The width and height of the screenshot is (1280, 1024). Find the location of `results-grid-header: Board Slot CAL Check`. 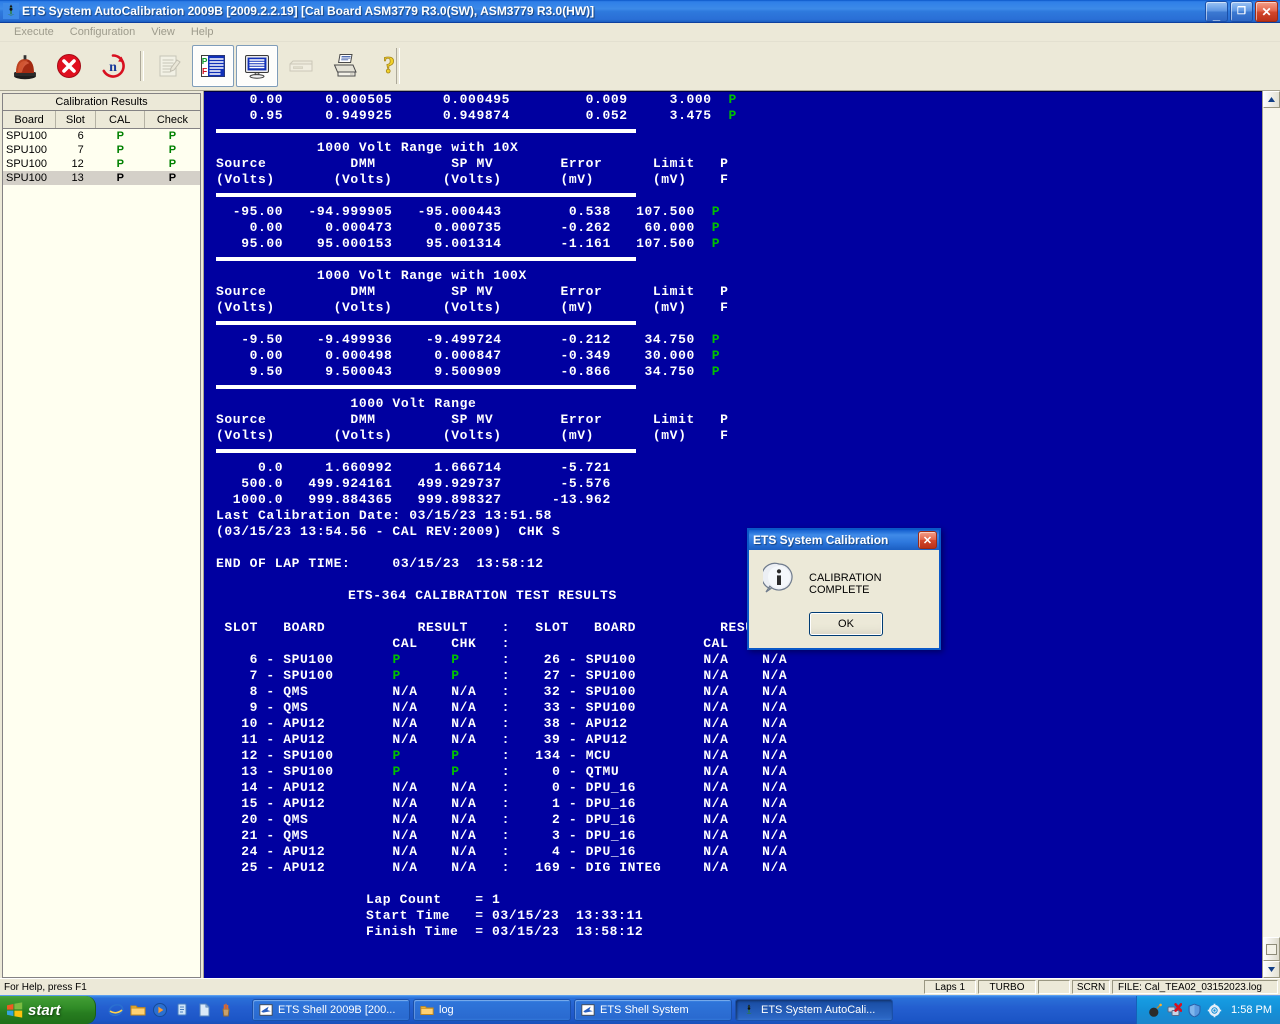

results-grid-header: Board Slot CAL Check is located at coordinates (101, 120).